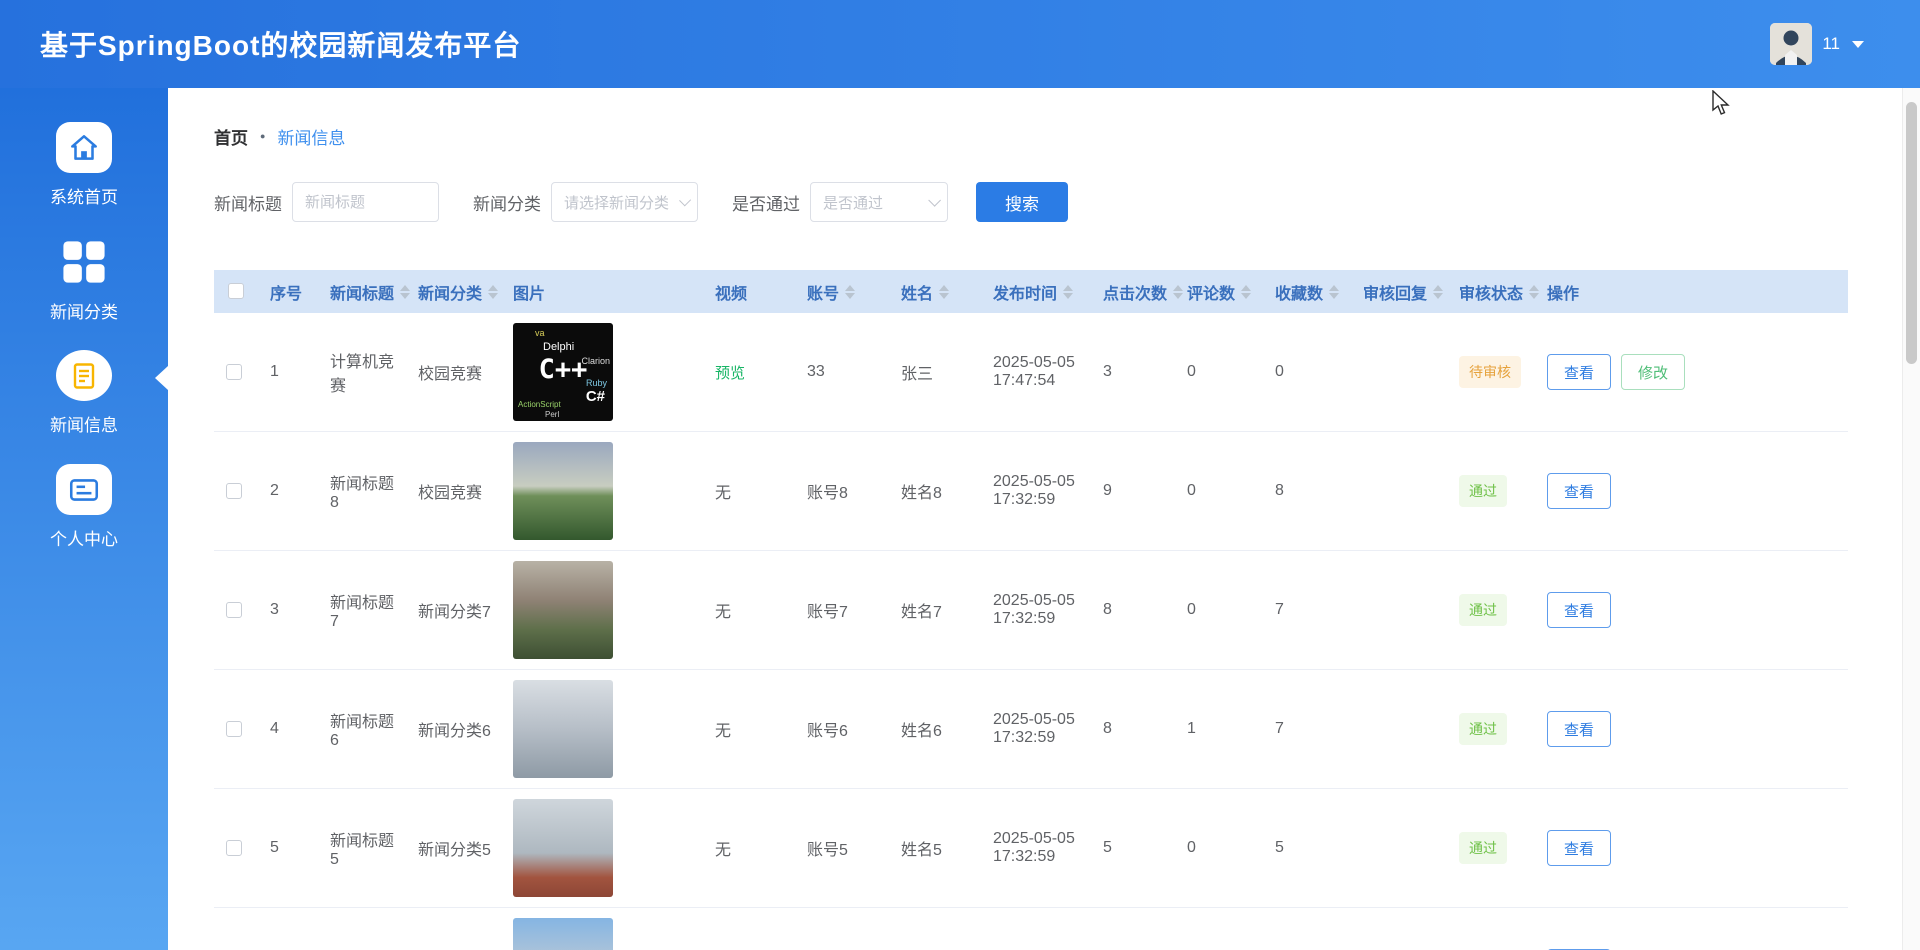 The height and width of the screenshot is (950, 1920). What do you see at coordinates (288, 491) in the screenshot?
I see `cell-seq: 2` at bounding box center [288, 491].